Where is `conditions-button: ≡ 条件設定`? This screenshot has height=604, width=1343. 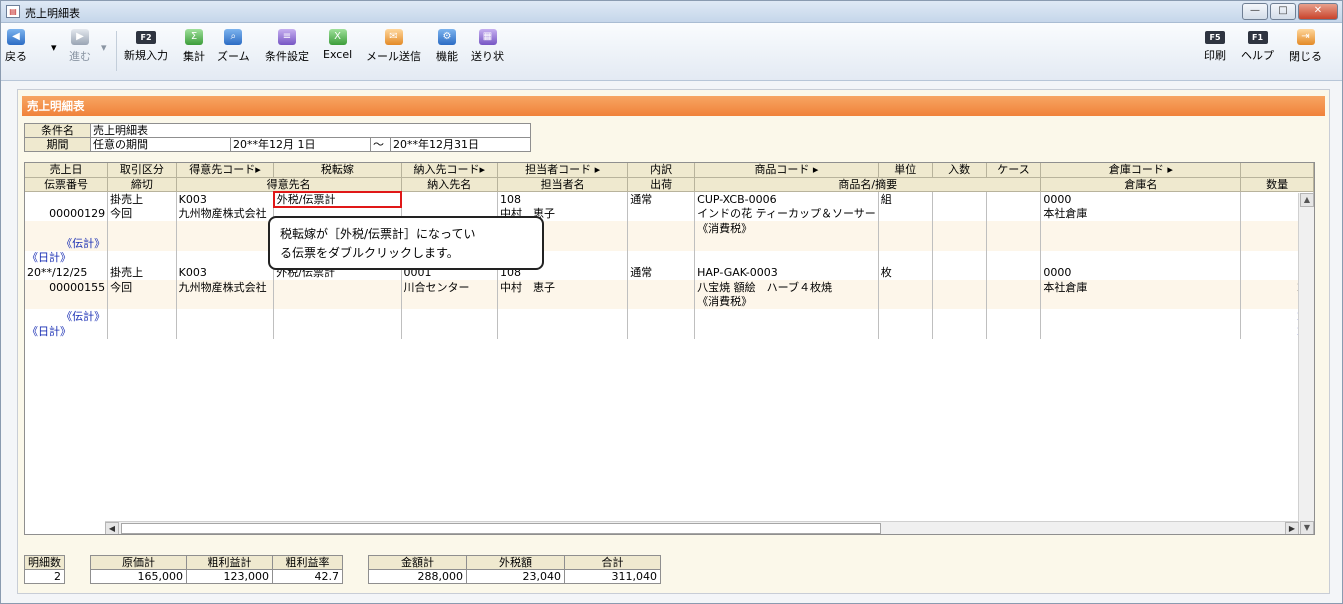
conditions-button: ≡ 条件設定 is located at coordinates (287, 46).